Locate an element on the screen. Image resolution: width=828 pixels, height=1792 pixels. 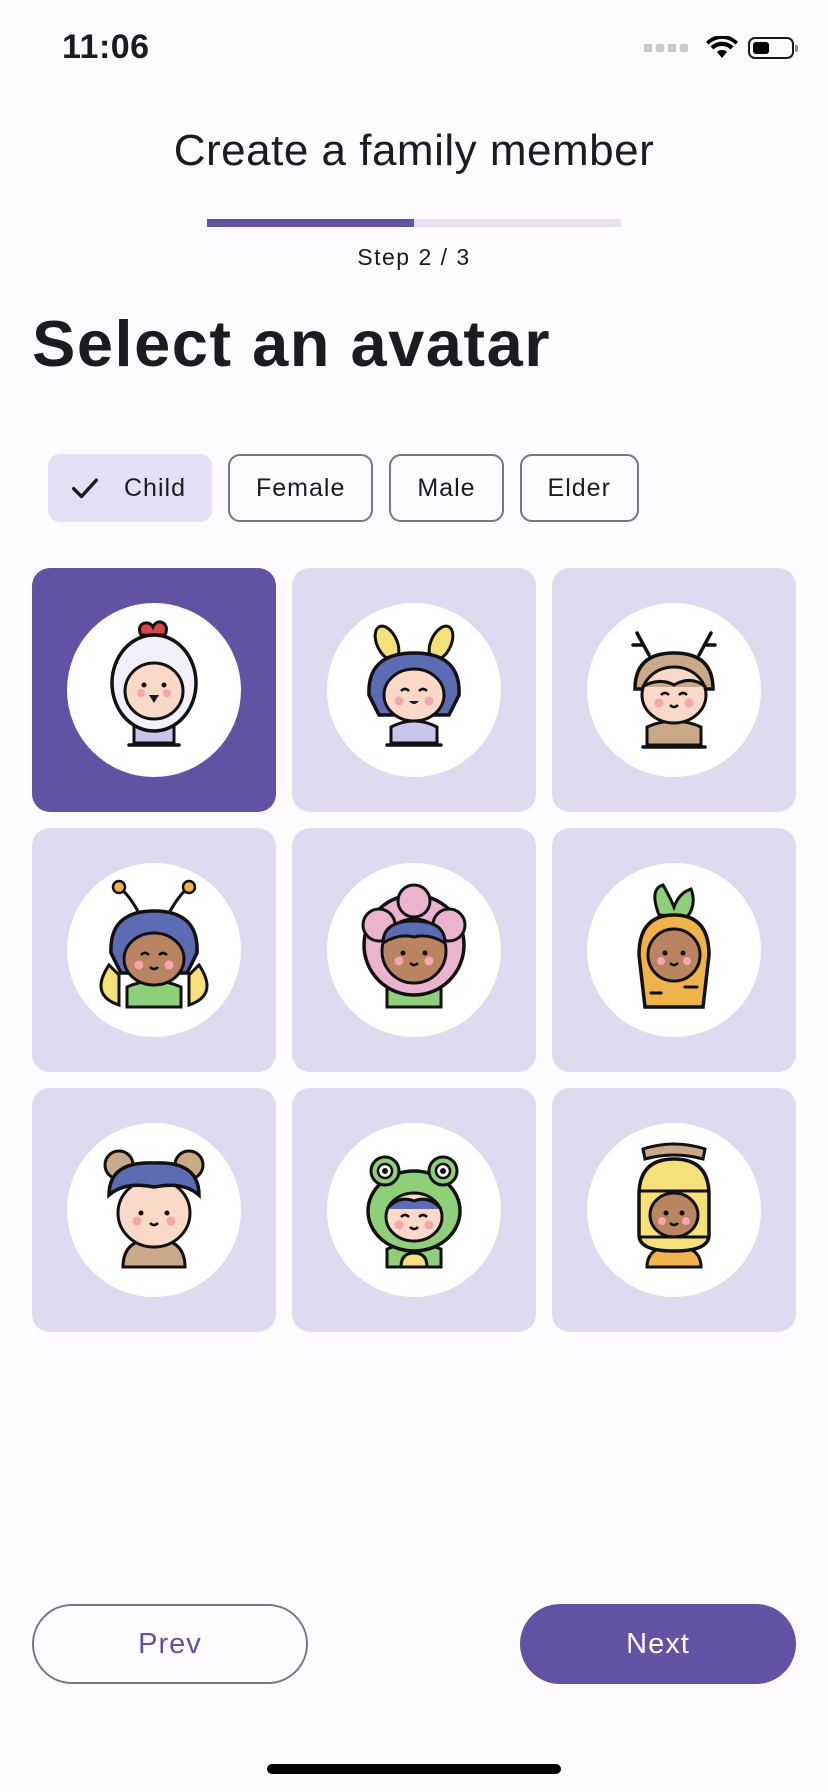
filter-chip-child: Child is located at coordinates (130, 488).